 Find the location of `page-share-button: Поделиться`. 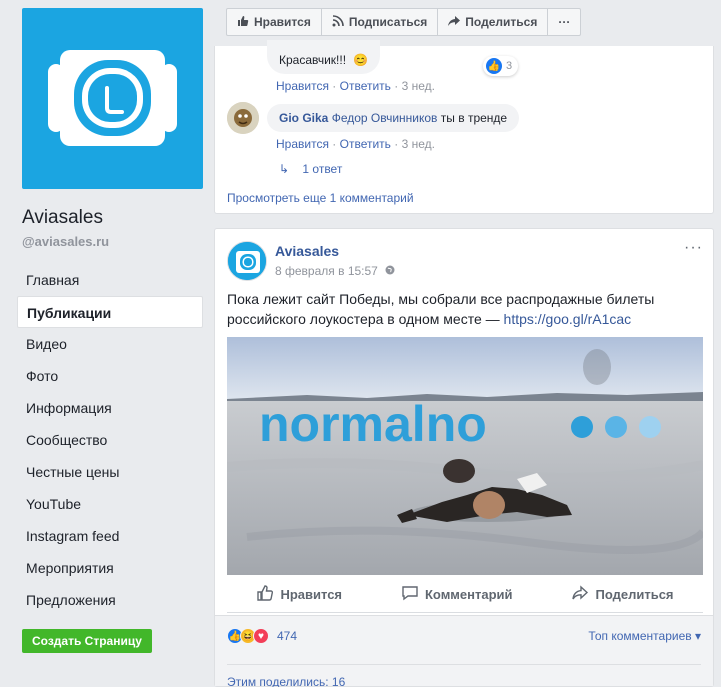

page-share-button: Поделиться is located at coordinates (493, 22).